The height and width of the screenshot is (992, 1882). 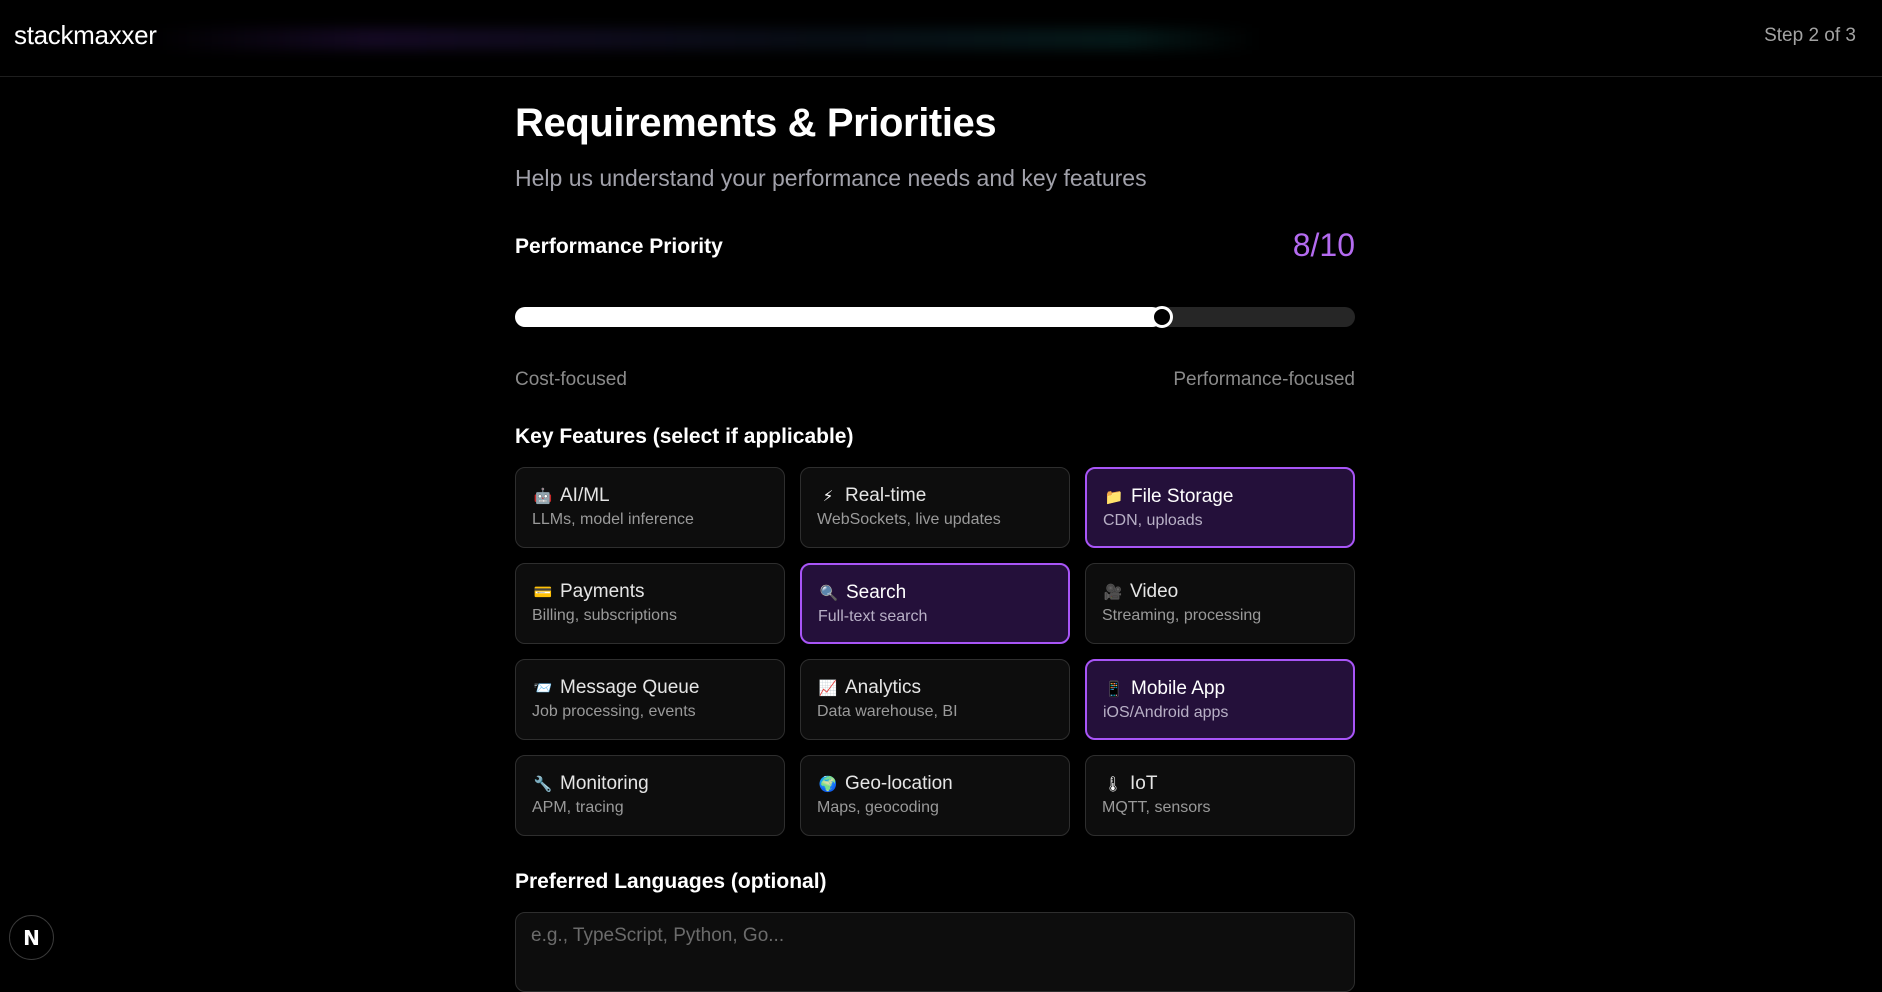 What do you see at coordinates (671, 881) in the screenshot?
I see `languages-label: Preferred Languages (optional)` at bounding box center [671, 881].